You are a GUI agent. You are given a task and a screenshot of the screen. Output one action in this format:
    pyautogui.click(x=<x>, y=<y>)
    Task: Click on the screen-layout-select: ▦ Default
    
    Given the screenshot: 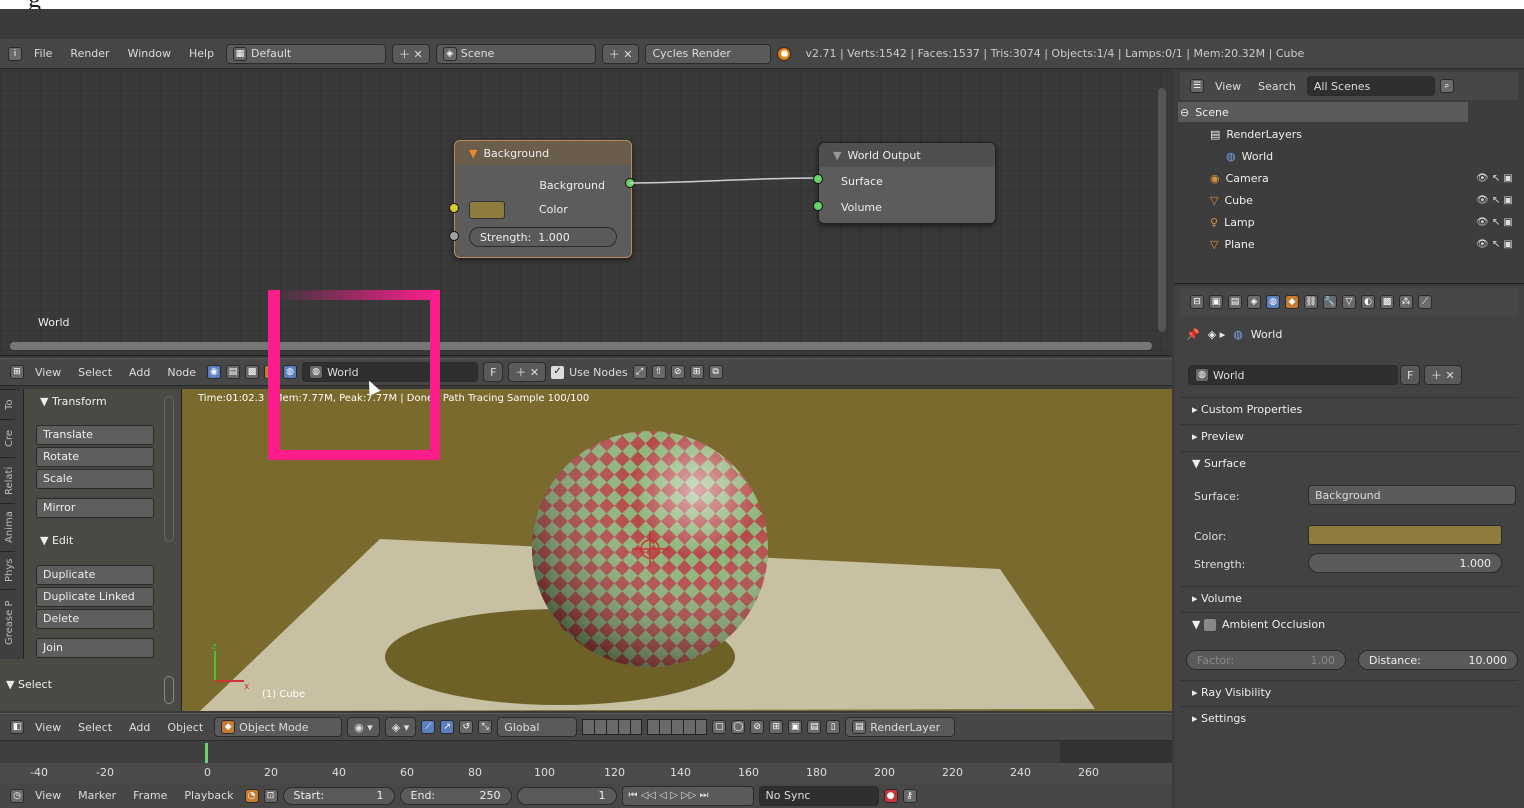 What is the action you would take?
    pyautogui.click(x=306, y=53)
    